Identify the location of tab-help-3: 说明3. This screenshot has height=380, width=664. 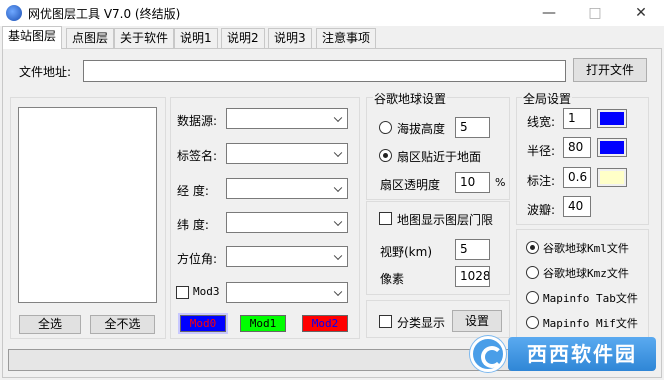
(290, 38).